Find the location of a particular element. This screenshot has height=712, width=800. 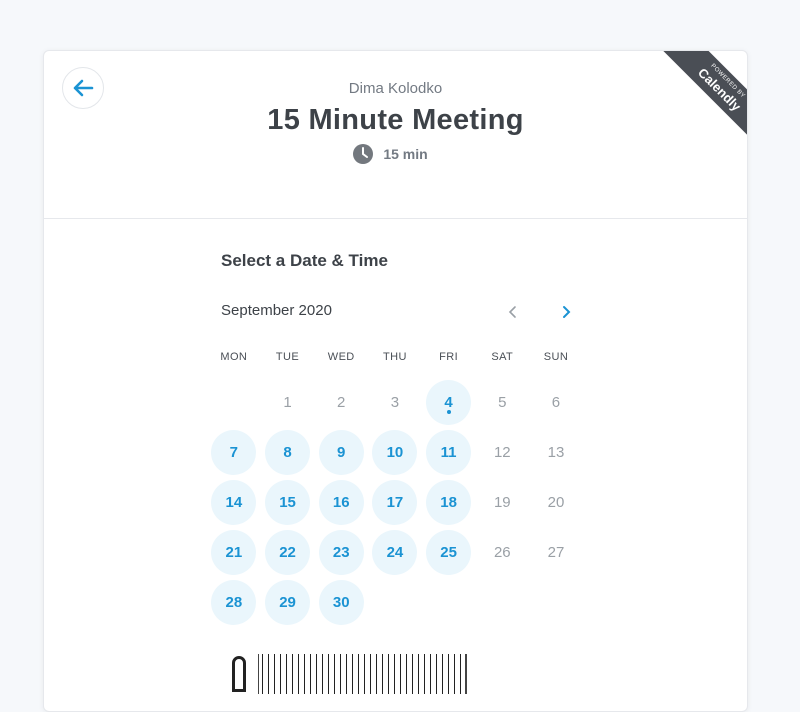

day-number: 15 is located at coordinates (287, 502).